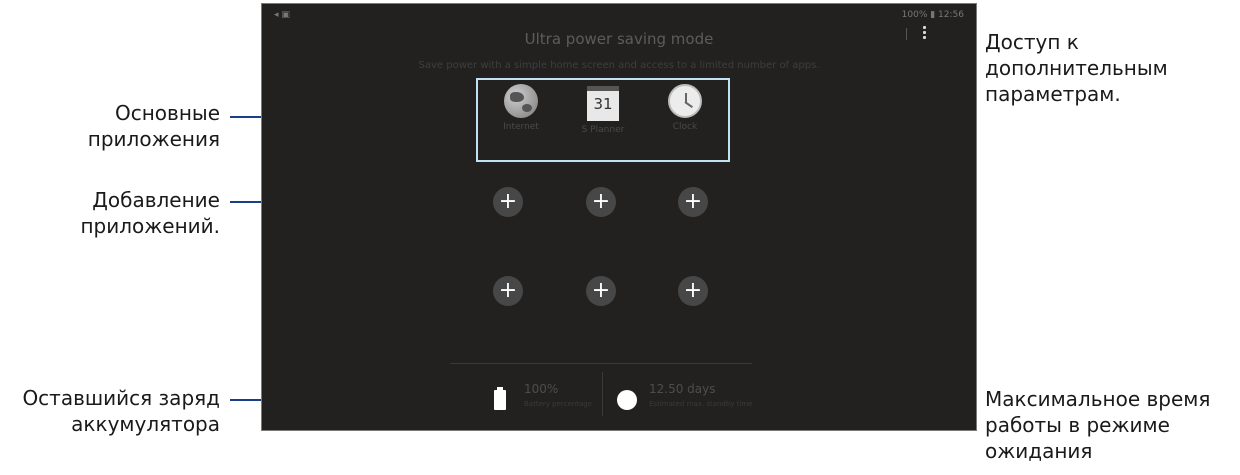 The width and height of the screenshot is (1240, 475). I want to click on app-label: Internet, so click(521, 127).